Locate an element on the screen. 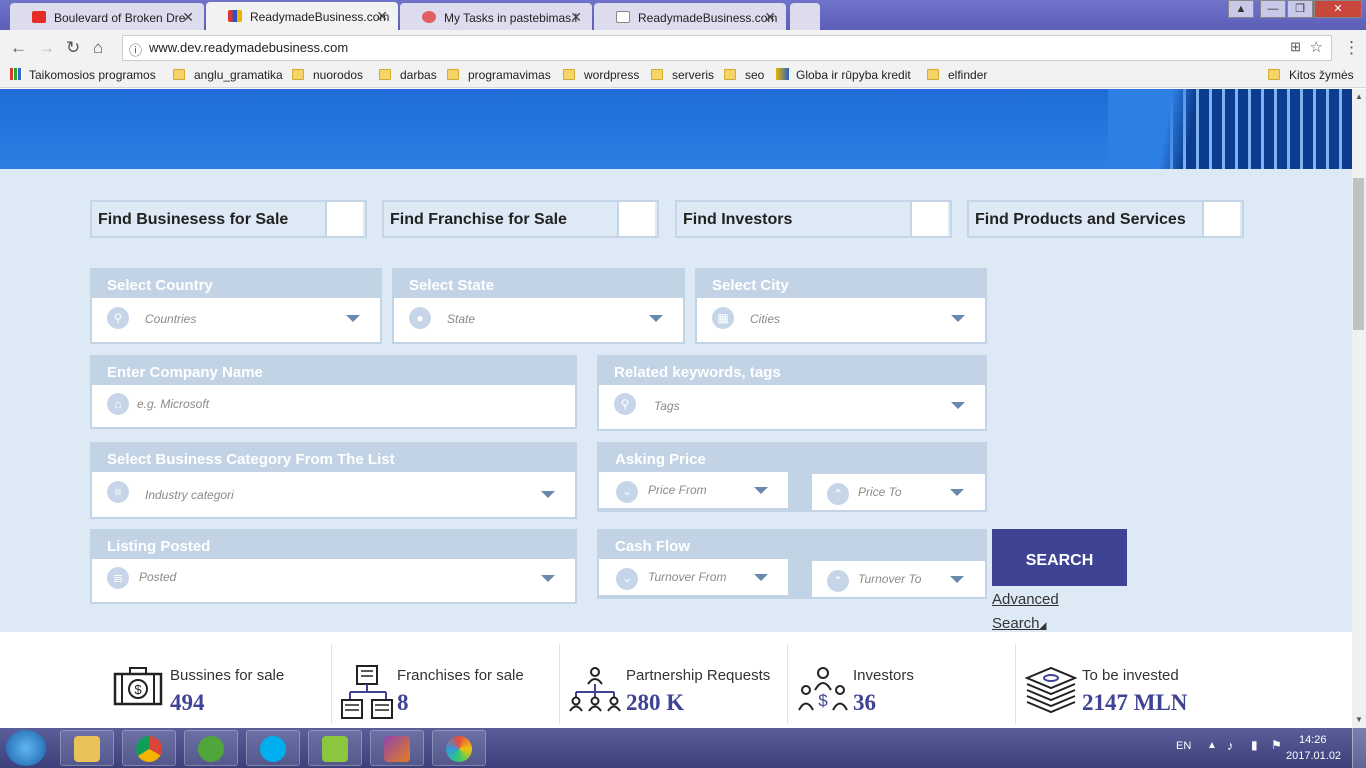  home-icon: ⌂ is located at coordinates (98, 48).